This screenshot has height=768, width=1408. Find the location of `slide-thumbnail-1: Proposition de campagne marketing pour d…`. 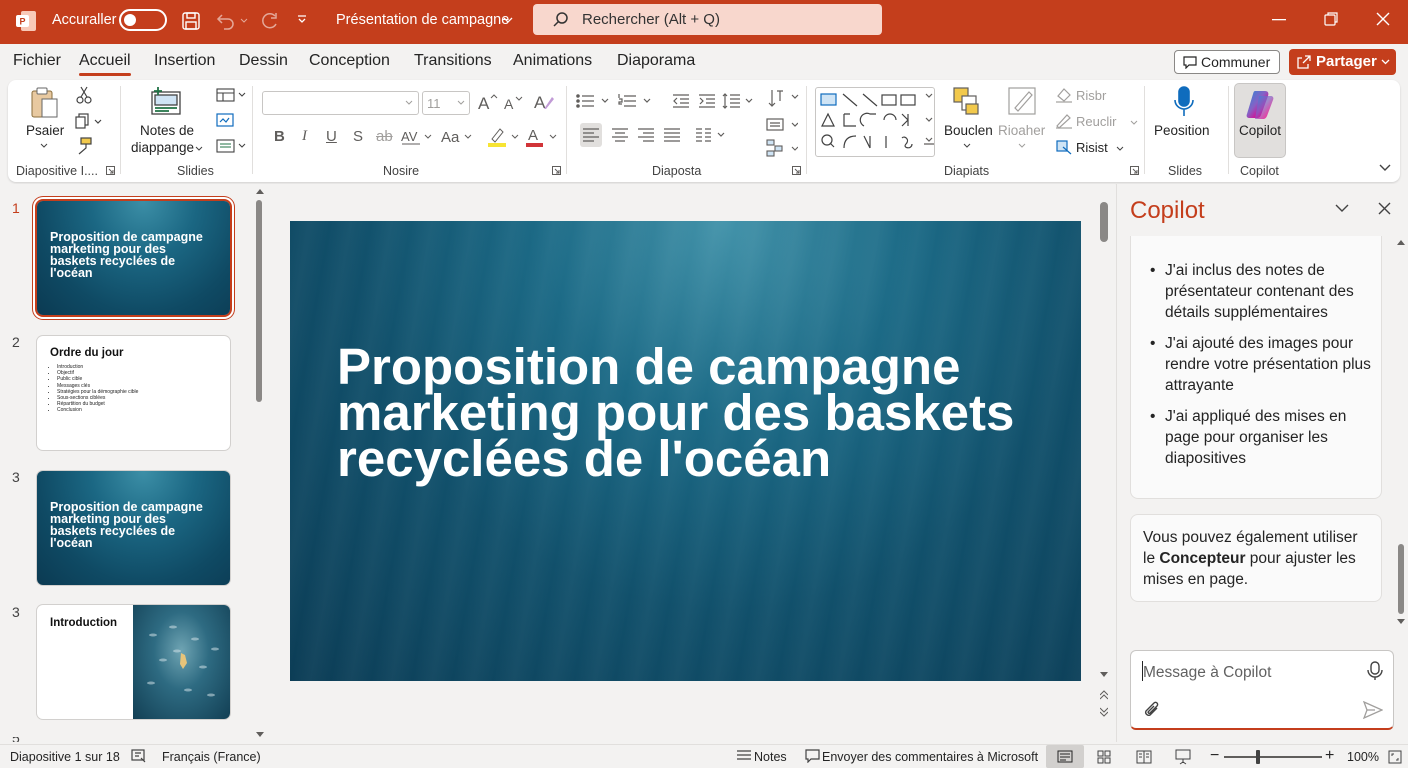

slide-thumbnail-1: Proposition de campagne marketing pour d… is located at coordinates (133, 258).